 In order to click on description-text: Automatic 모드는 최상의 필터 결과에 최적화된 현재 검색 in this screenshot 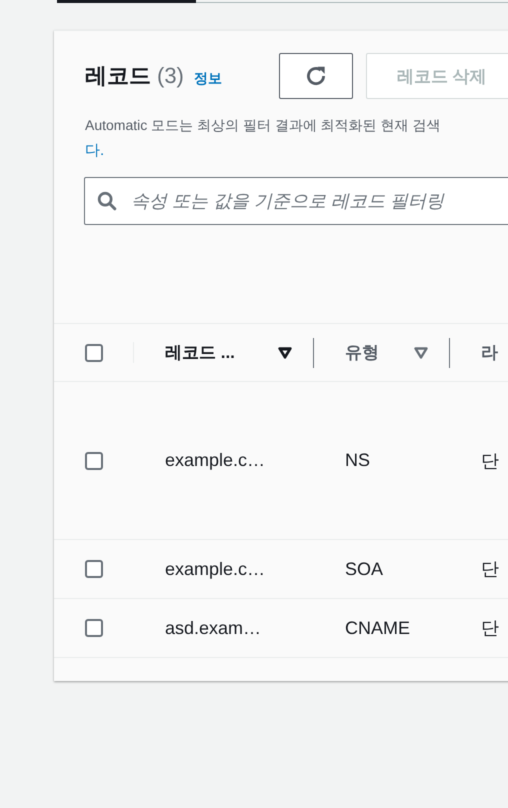, I will do `click(262, 125)`.